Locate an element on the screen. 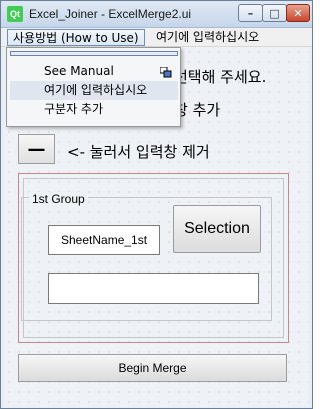 This screenshot has width=320, height=409. file-path-input is located at coordinates (153, 288).